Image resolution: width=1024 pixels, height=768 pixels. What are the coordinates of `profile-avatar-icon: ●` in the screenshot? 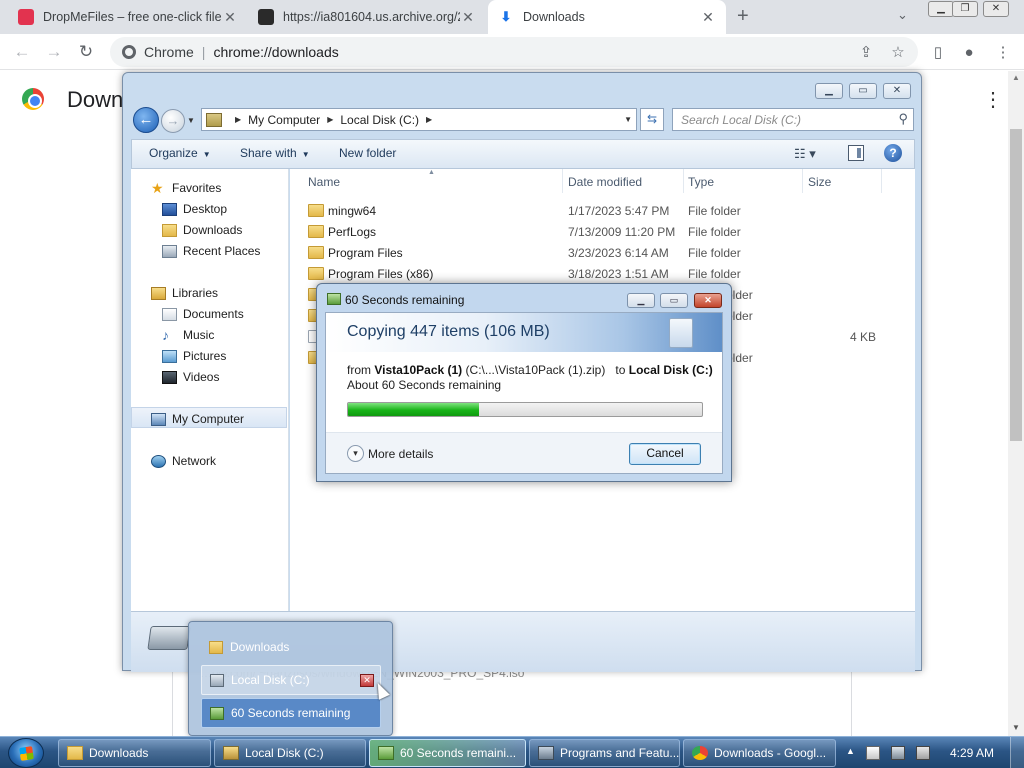 It's located at (969, 53).